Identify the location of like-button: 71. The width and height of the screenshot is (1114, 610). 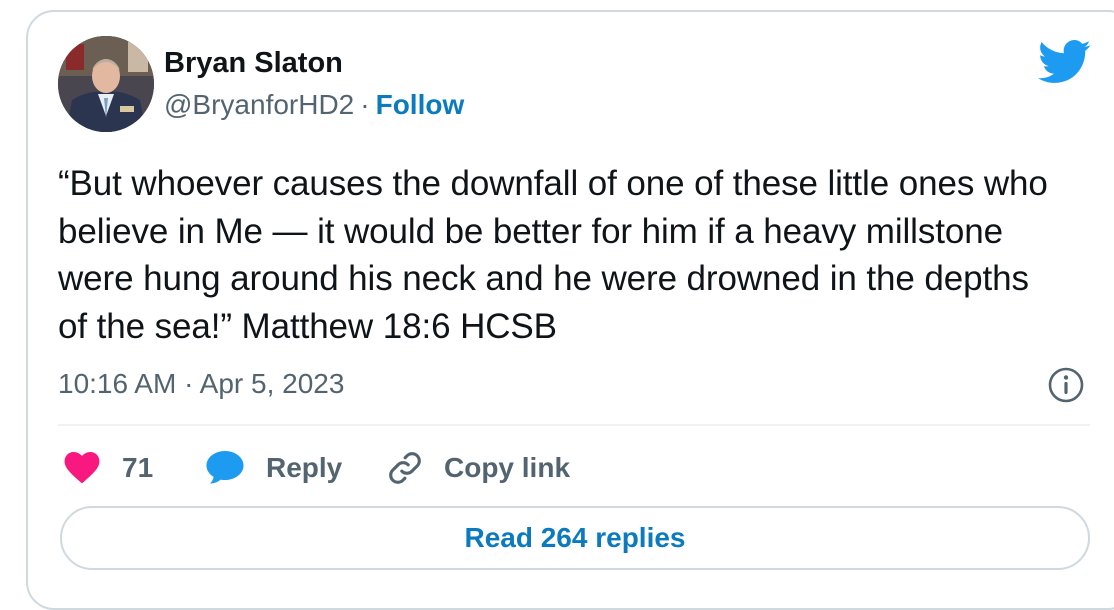
(108, 468).